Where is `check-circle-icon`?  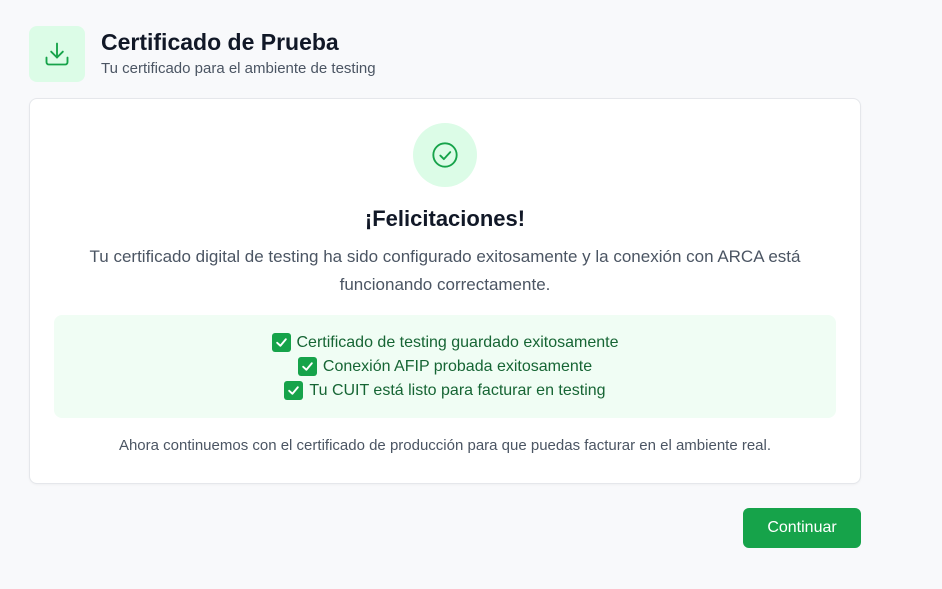
check-circle-icon is located at coordinates (445, 155).